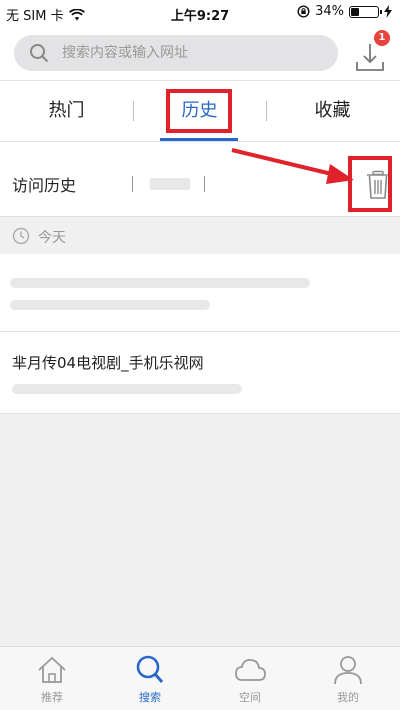 The width and height of the screenshot is (400, 710). What do you see at coordinates (388, 11) in the screenshot?
I see `charging-icon` at bounding box center [388, 11].